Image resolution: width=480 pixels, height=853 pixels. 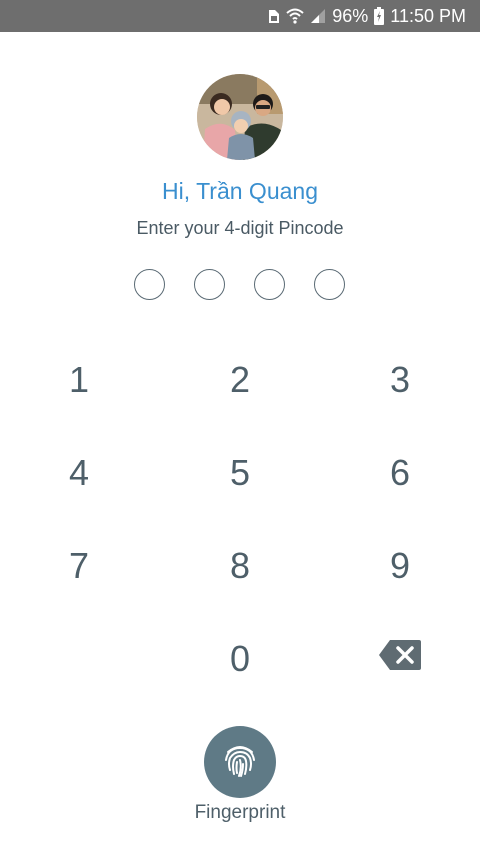 I want to click on fingerprint-button, so click(x=240, y=762).